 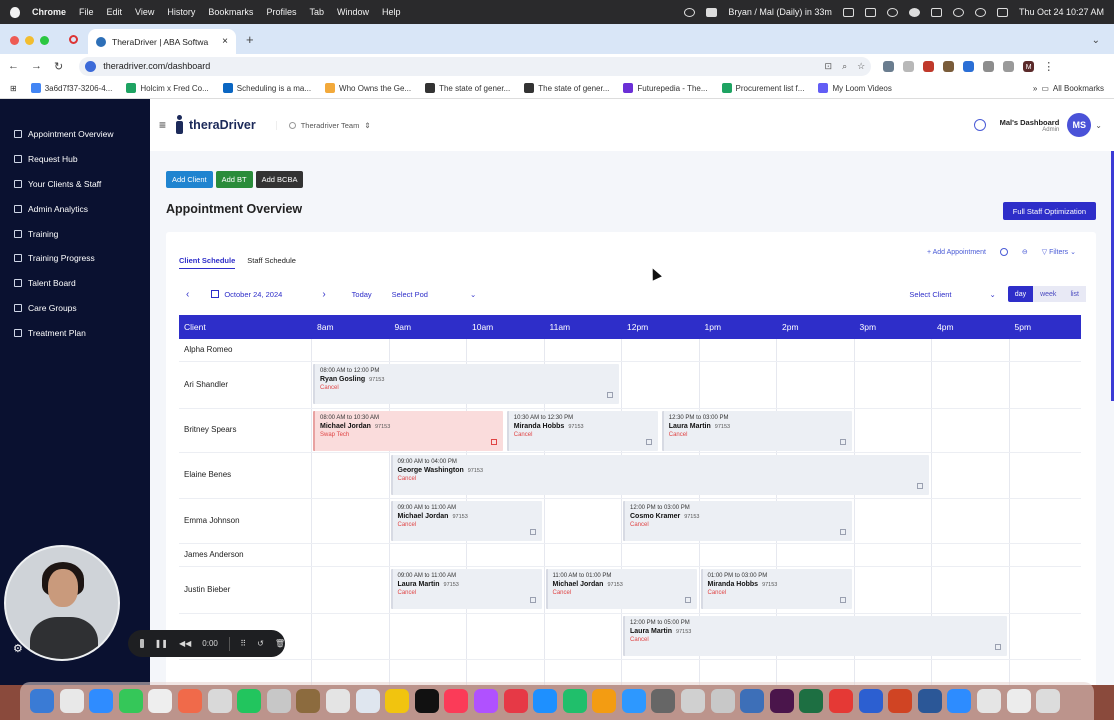 I want to click on forward-icon: →, so click(x=36, y=66).